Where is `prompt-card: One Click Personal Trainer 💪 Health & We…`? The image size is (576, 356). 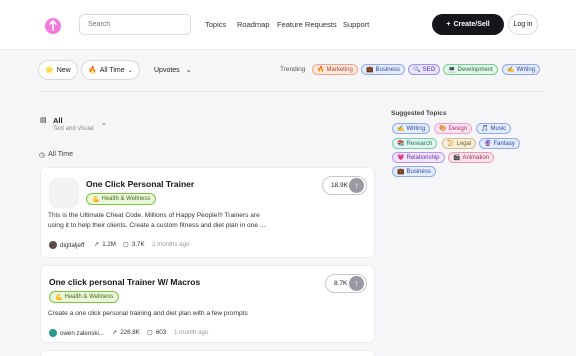 prompt-card: One Click Personal Trainer 💪 Health & We… is located at coordinates (207, 212).